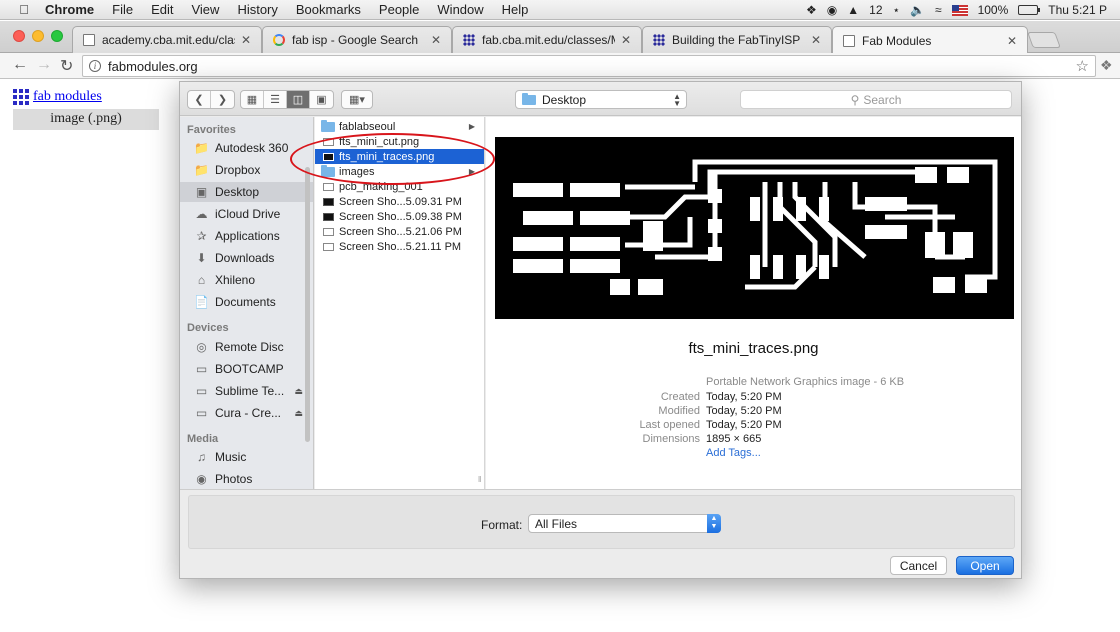 The width and height of the screenshot is (1120, 632). I want to click on menu-view: View, so click(205, 9).